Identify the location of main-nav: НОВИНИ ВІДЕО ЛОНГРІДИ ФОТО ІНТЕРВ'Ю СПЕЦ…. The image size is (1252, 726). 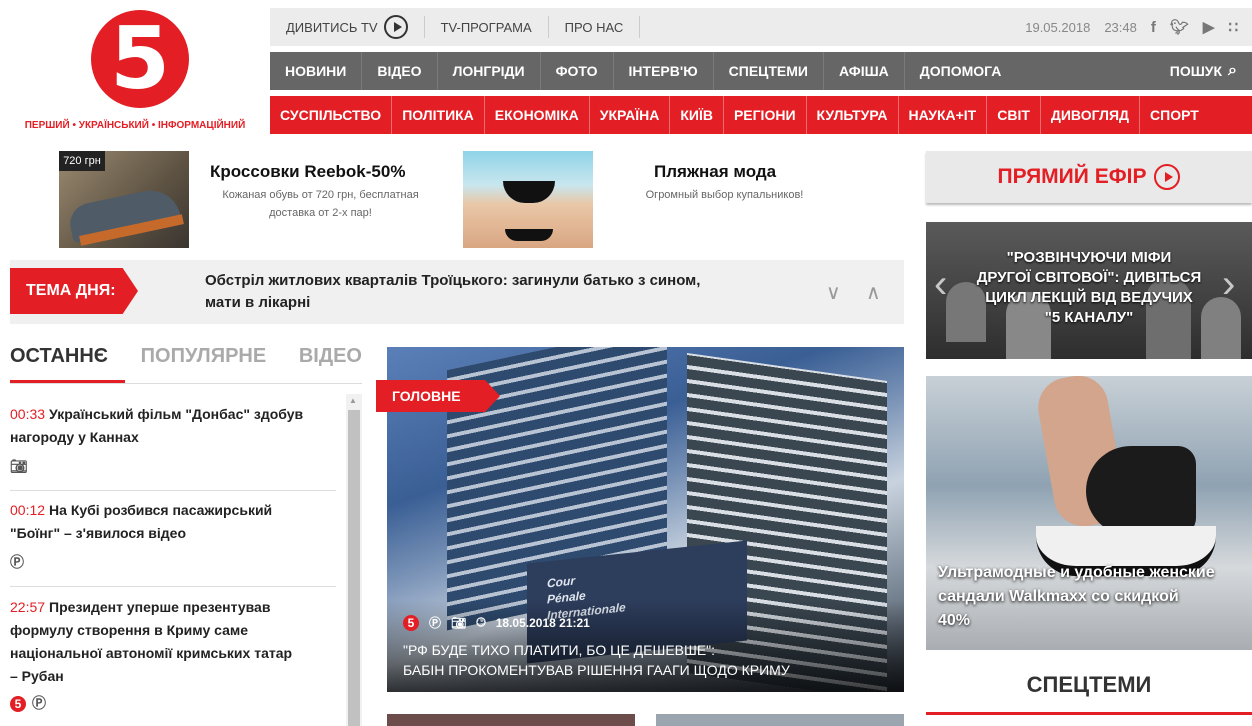
(761, 71).